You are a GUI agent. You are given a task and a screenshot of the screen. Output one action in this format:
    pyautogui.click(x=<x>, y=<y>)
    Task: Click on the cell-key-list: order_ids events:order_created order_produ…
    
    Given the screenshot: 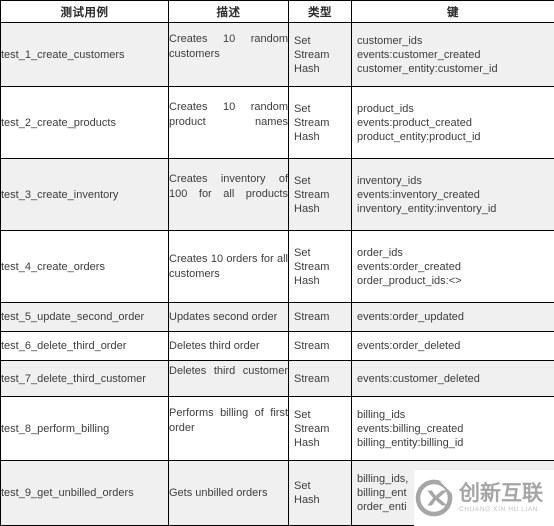 What is the action you would take?
    pyautogui.click(x=452, y=266)
    